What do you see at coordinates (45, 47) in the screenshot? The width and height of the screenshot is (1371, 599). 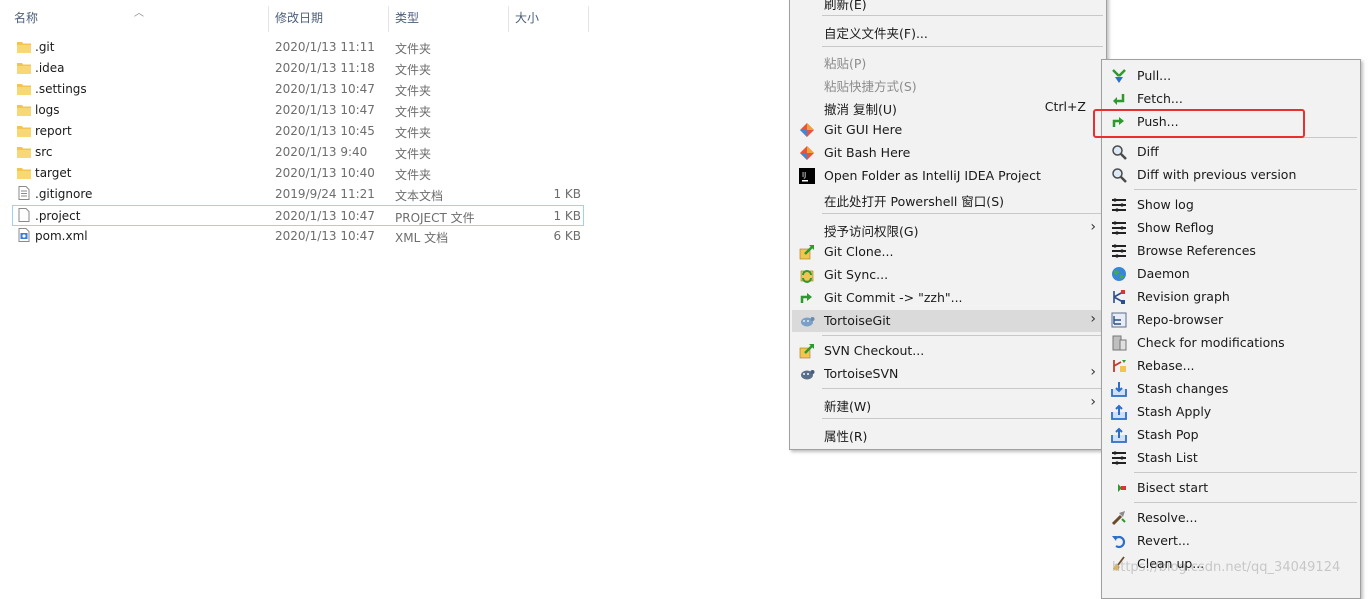 I see `file-name: .git` at bounding box center [45, 47].